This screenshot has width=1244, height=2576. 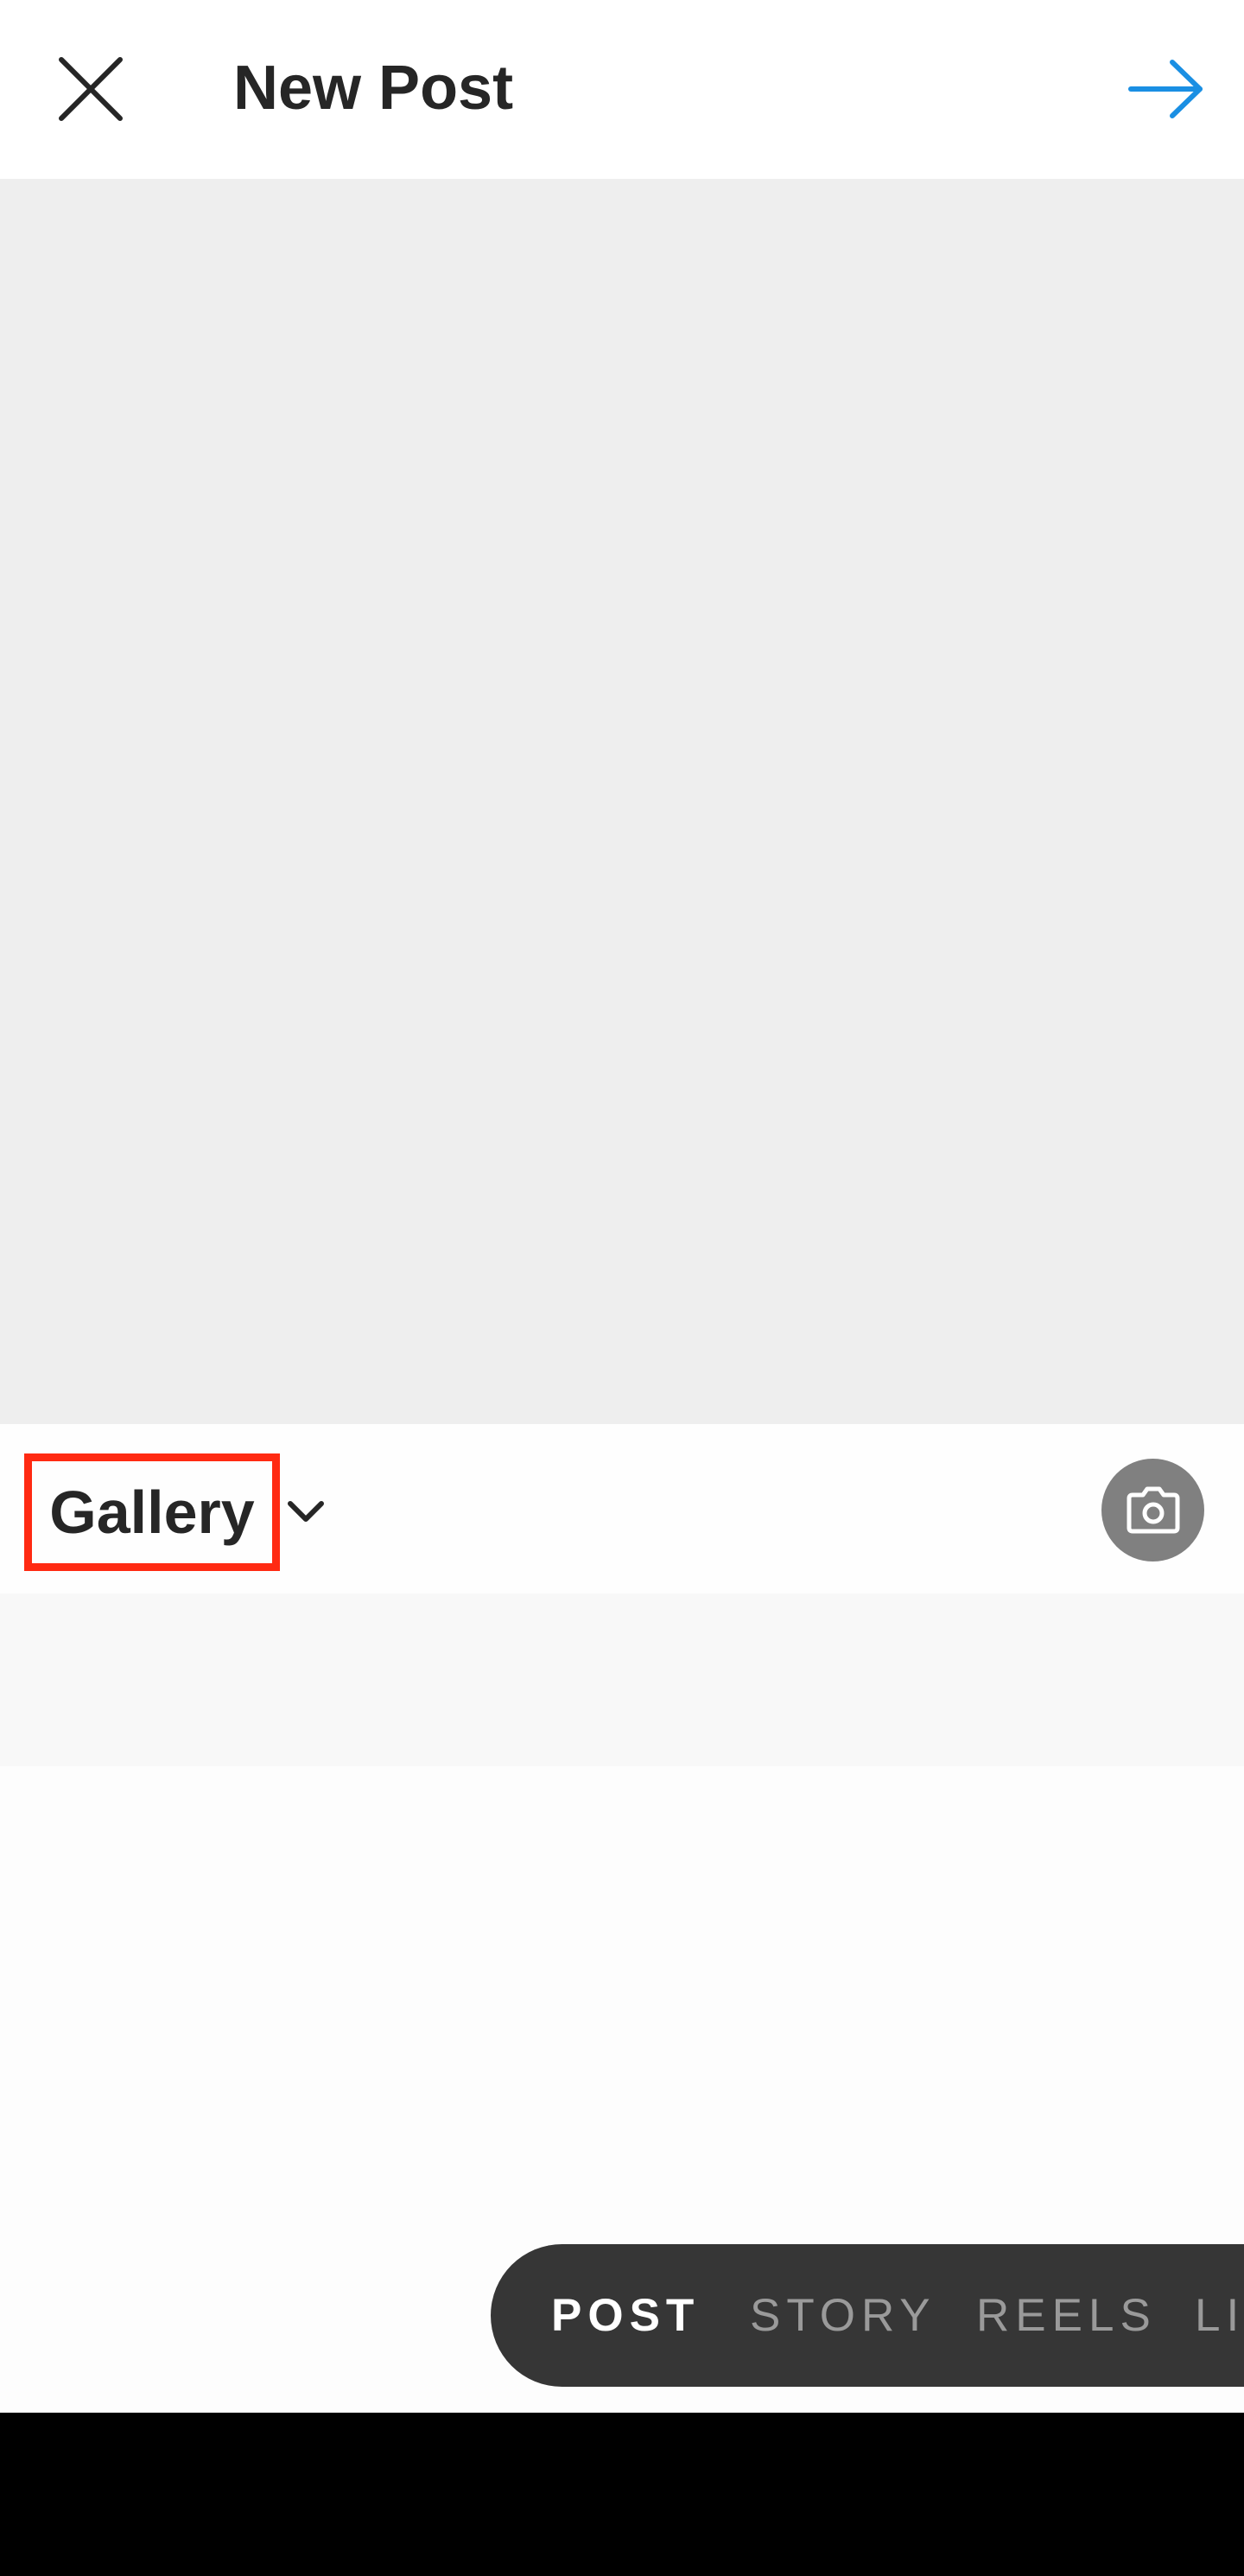 What do you see at coordinates (373, 89) in the screenshot?
I see `page-title: New Post` at bounding box center [373, 89].